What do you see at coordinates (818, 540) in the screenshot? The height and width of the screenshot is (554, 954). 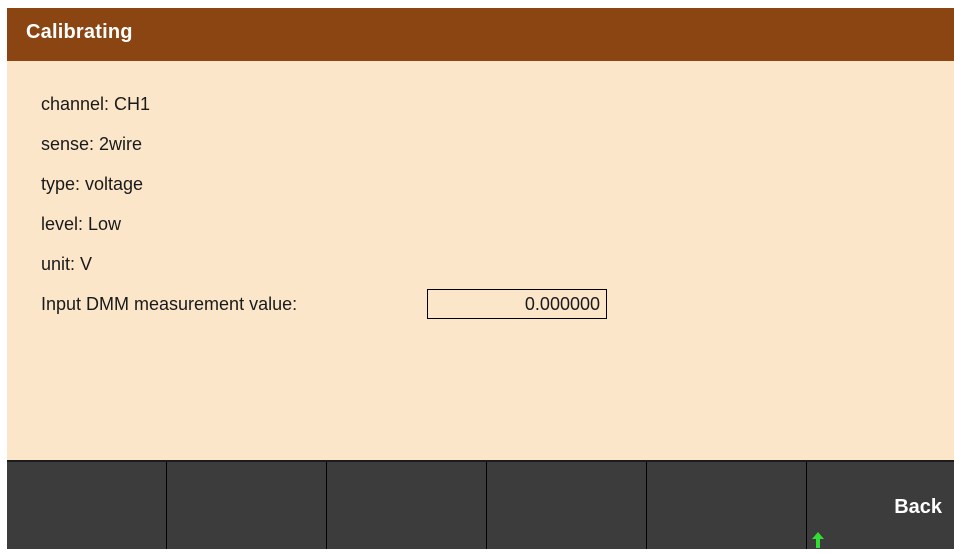 I see `arrow-up-icon` at bounding box center [818, 540].